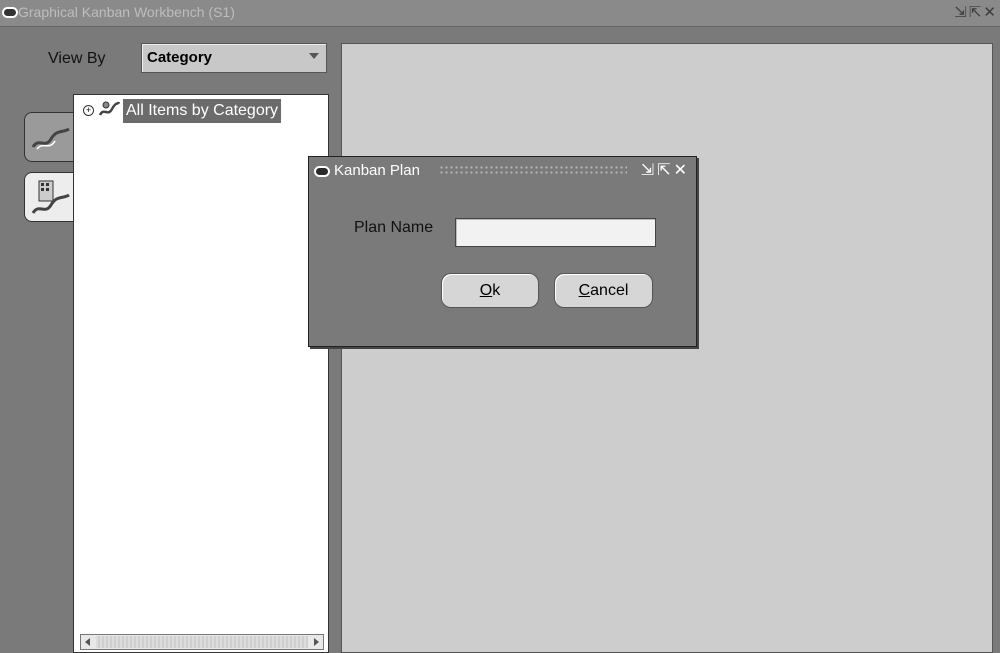  Describe the element at coordinates (109, 108) in the screenshot. I see `category-node-icon` at that location.